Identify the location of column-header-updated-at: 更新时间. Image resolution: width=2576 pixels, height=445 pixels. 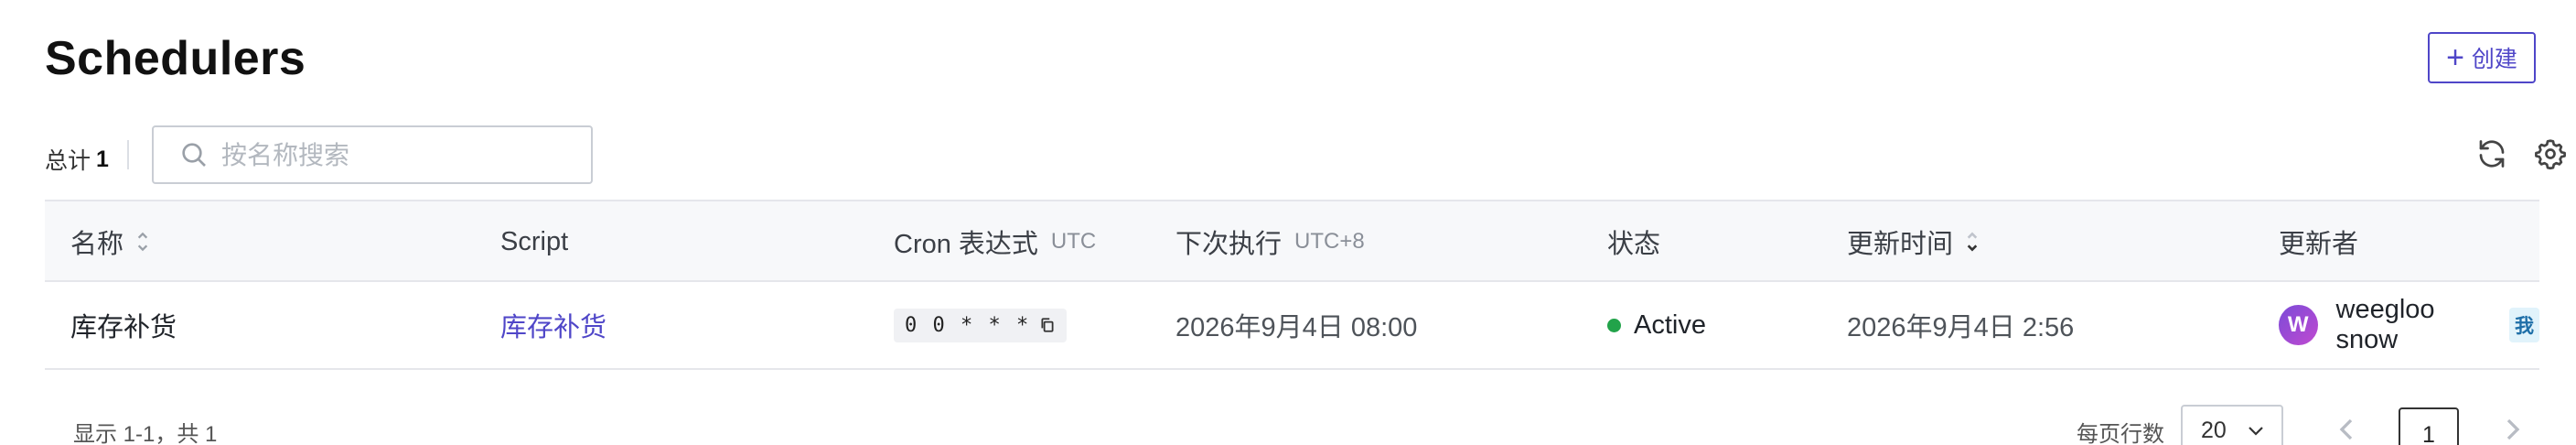
(1914, 241).